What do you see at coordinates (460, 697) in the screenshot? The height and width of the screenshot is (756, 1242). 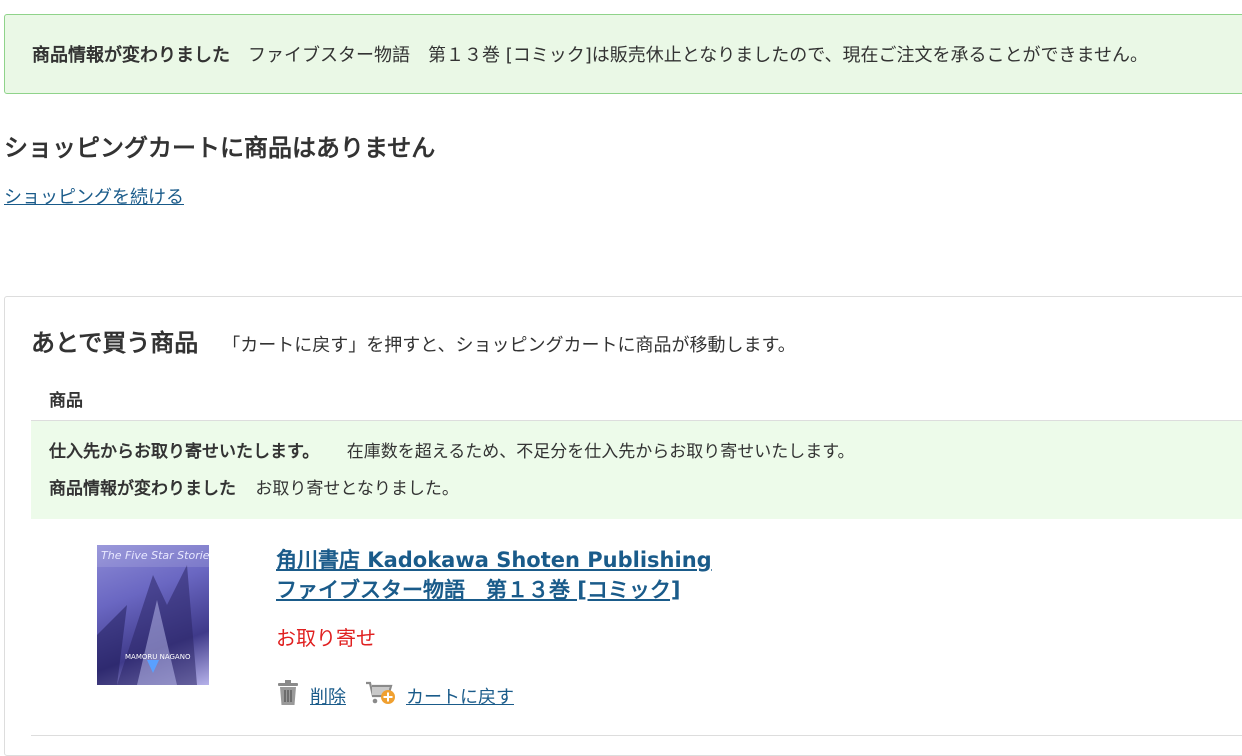 I see `move-to-cart-label: カートに戻す` at bounding box center [460, 697].